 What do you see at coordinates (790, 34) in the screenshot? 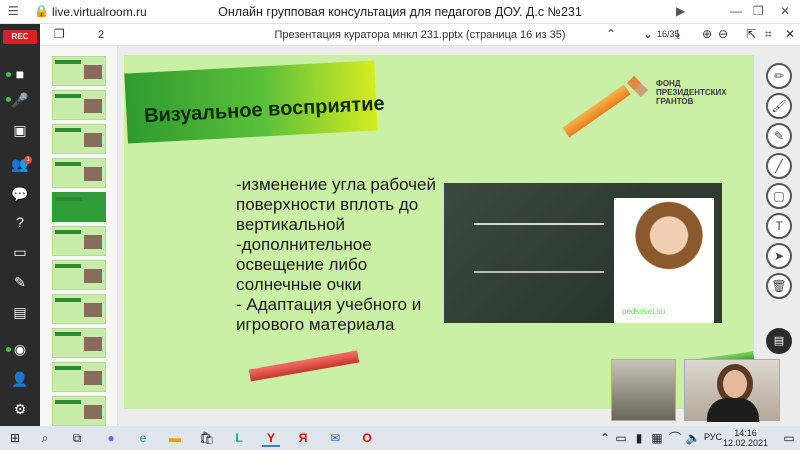
I see `close-document-icon: ✕` at bounding box center [790, 34].